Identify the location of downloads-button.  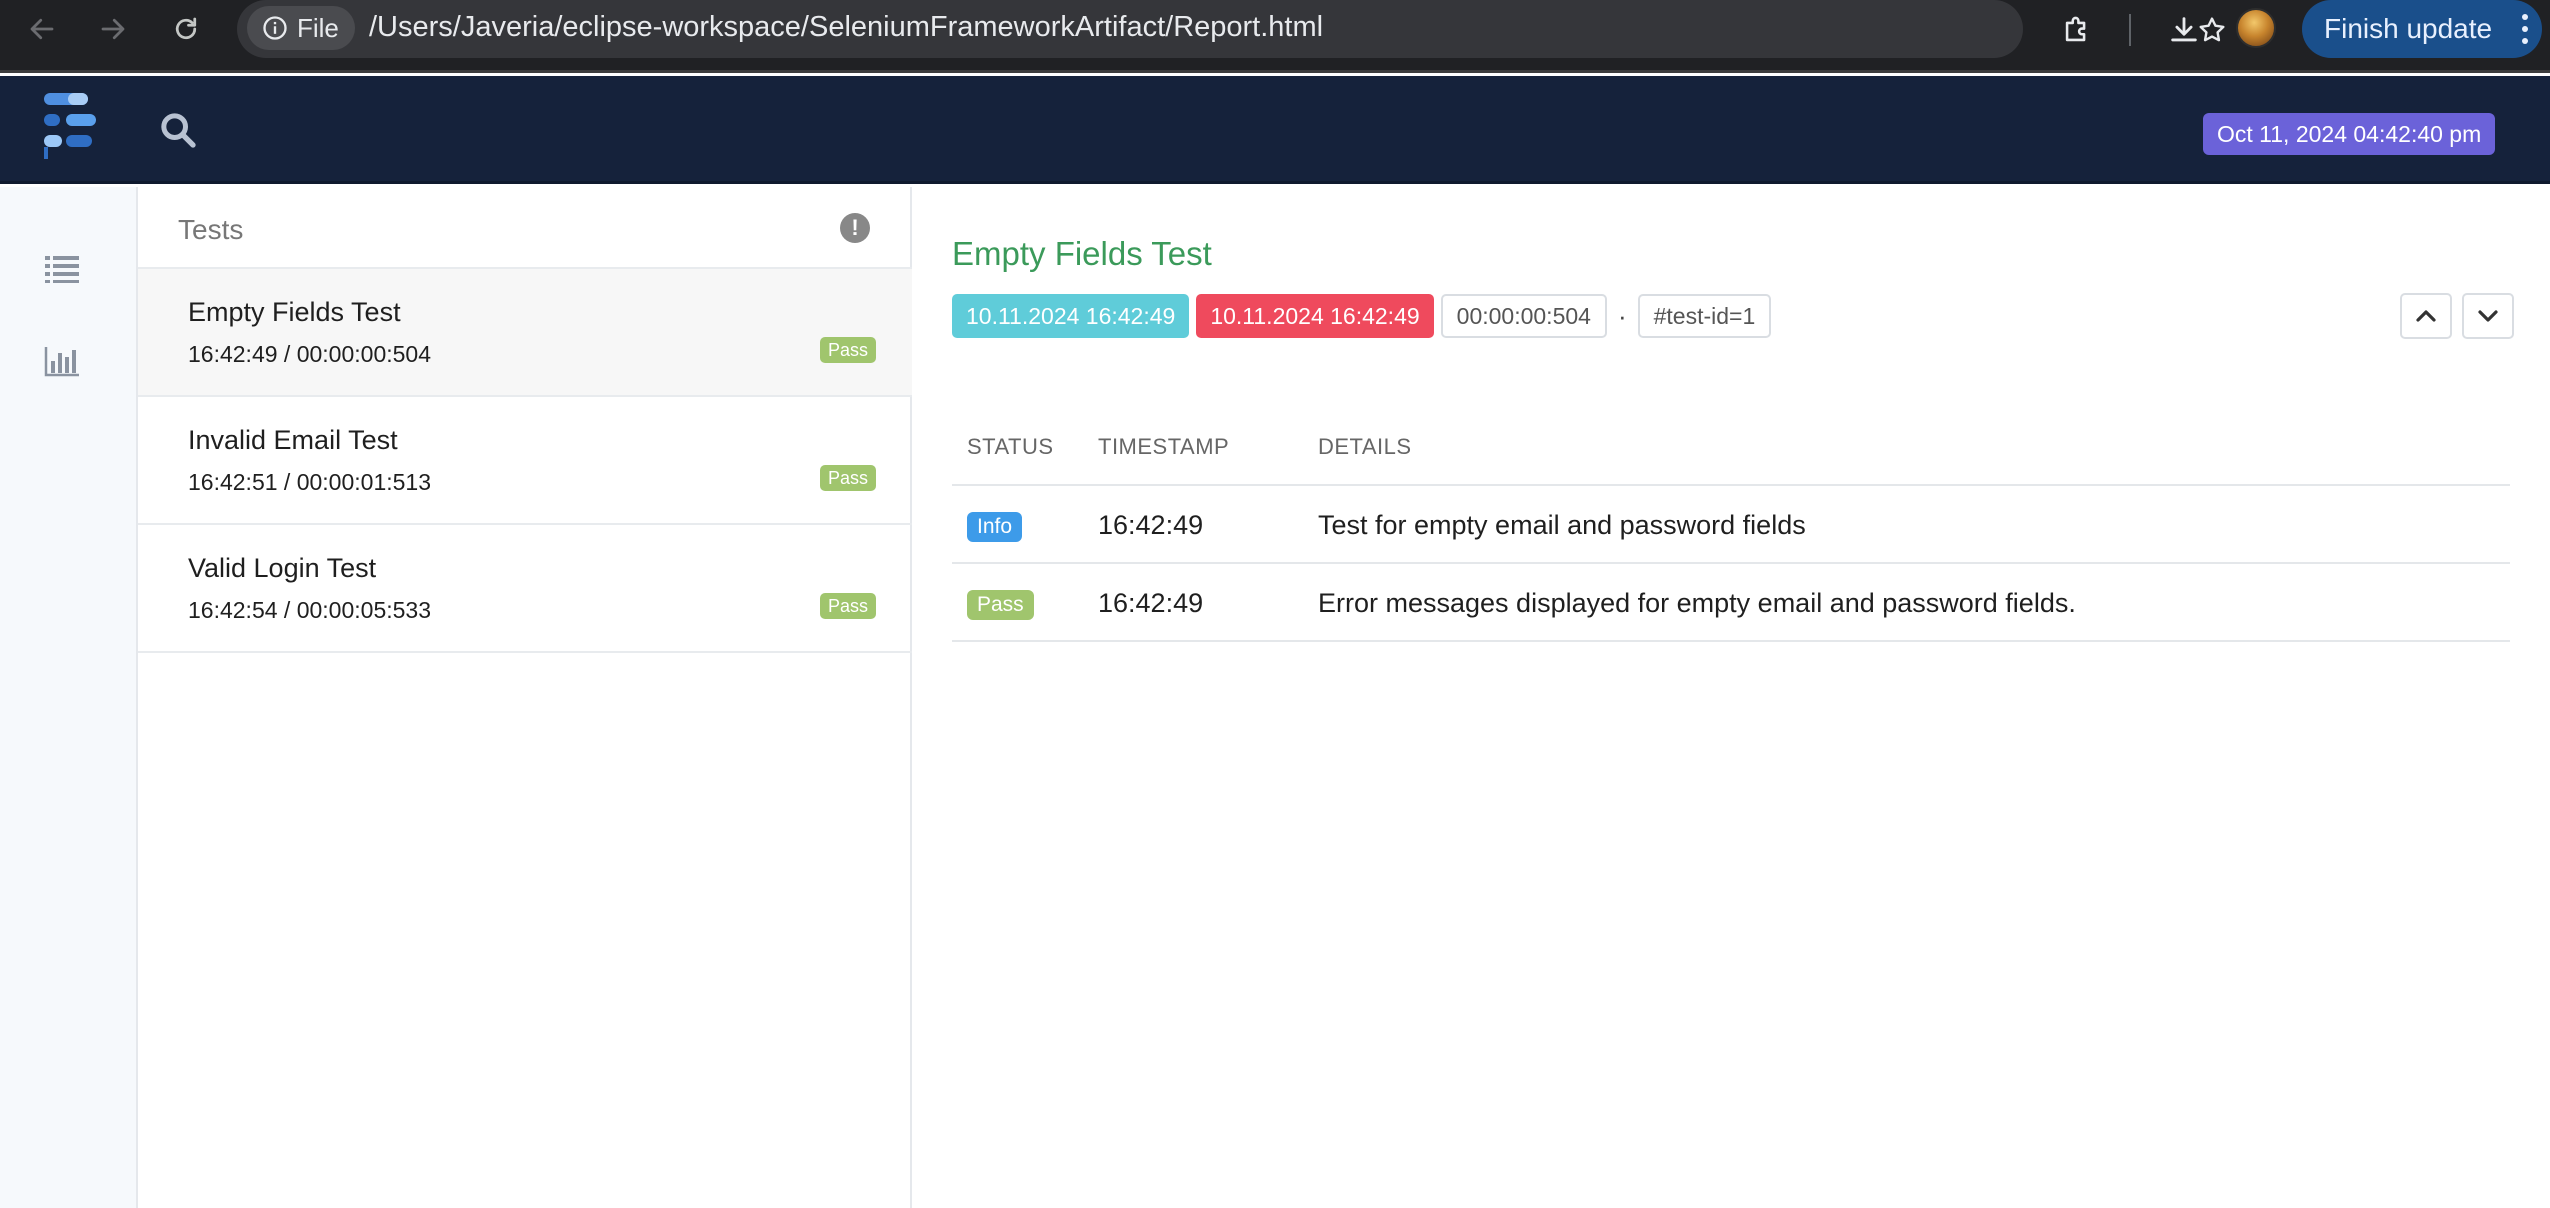
(2184, 30).